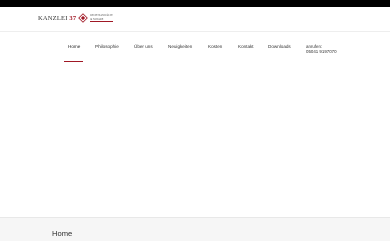 The image size is (390, 241). Describe the element at coordinates (73, 18) in the screenshot. I see `logo-wordmark-number: 37` at that location.